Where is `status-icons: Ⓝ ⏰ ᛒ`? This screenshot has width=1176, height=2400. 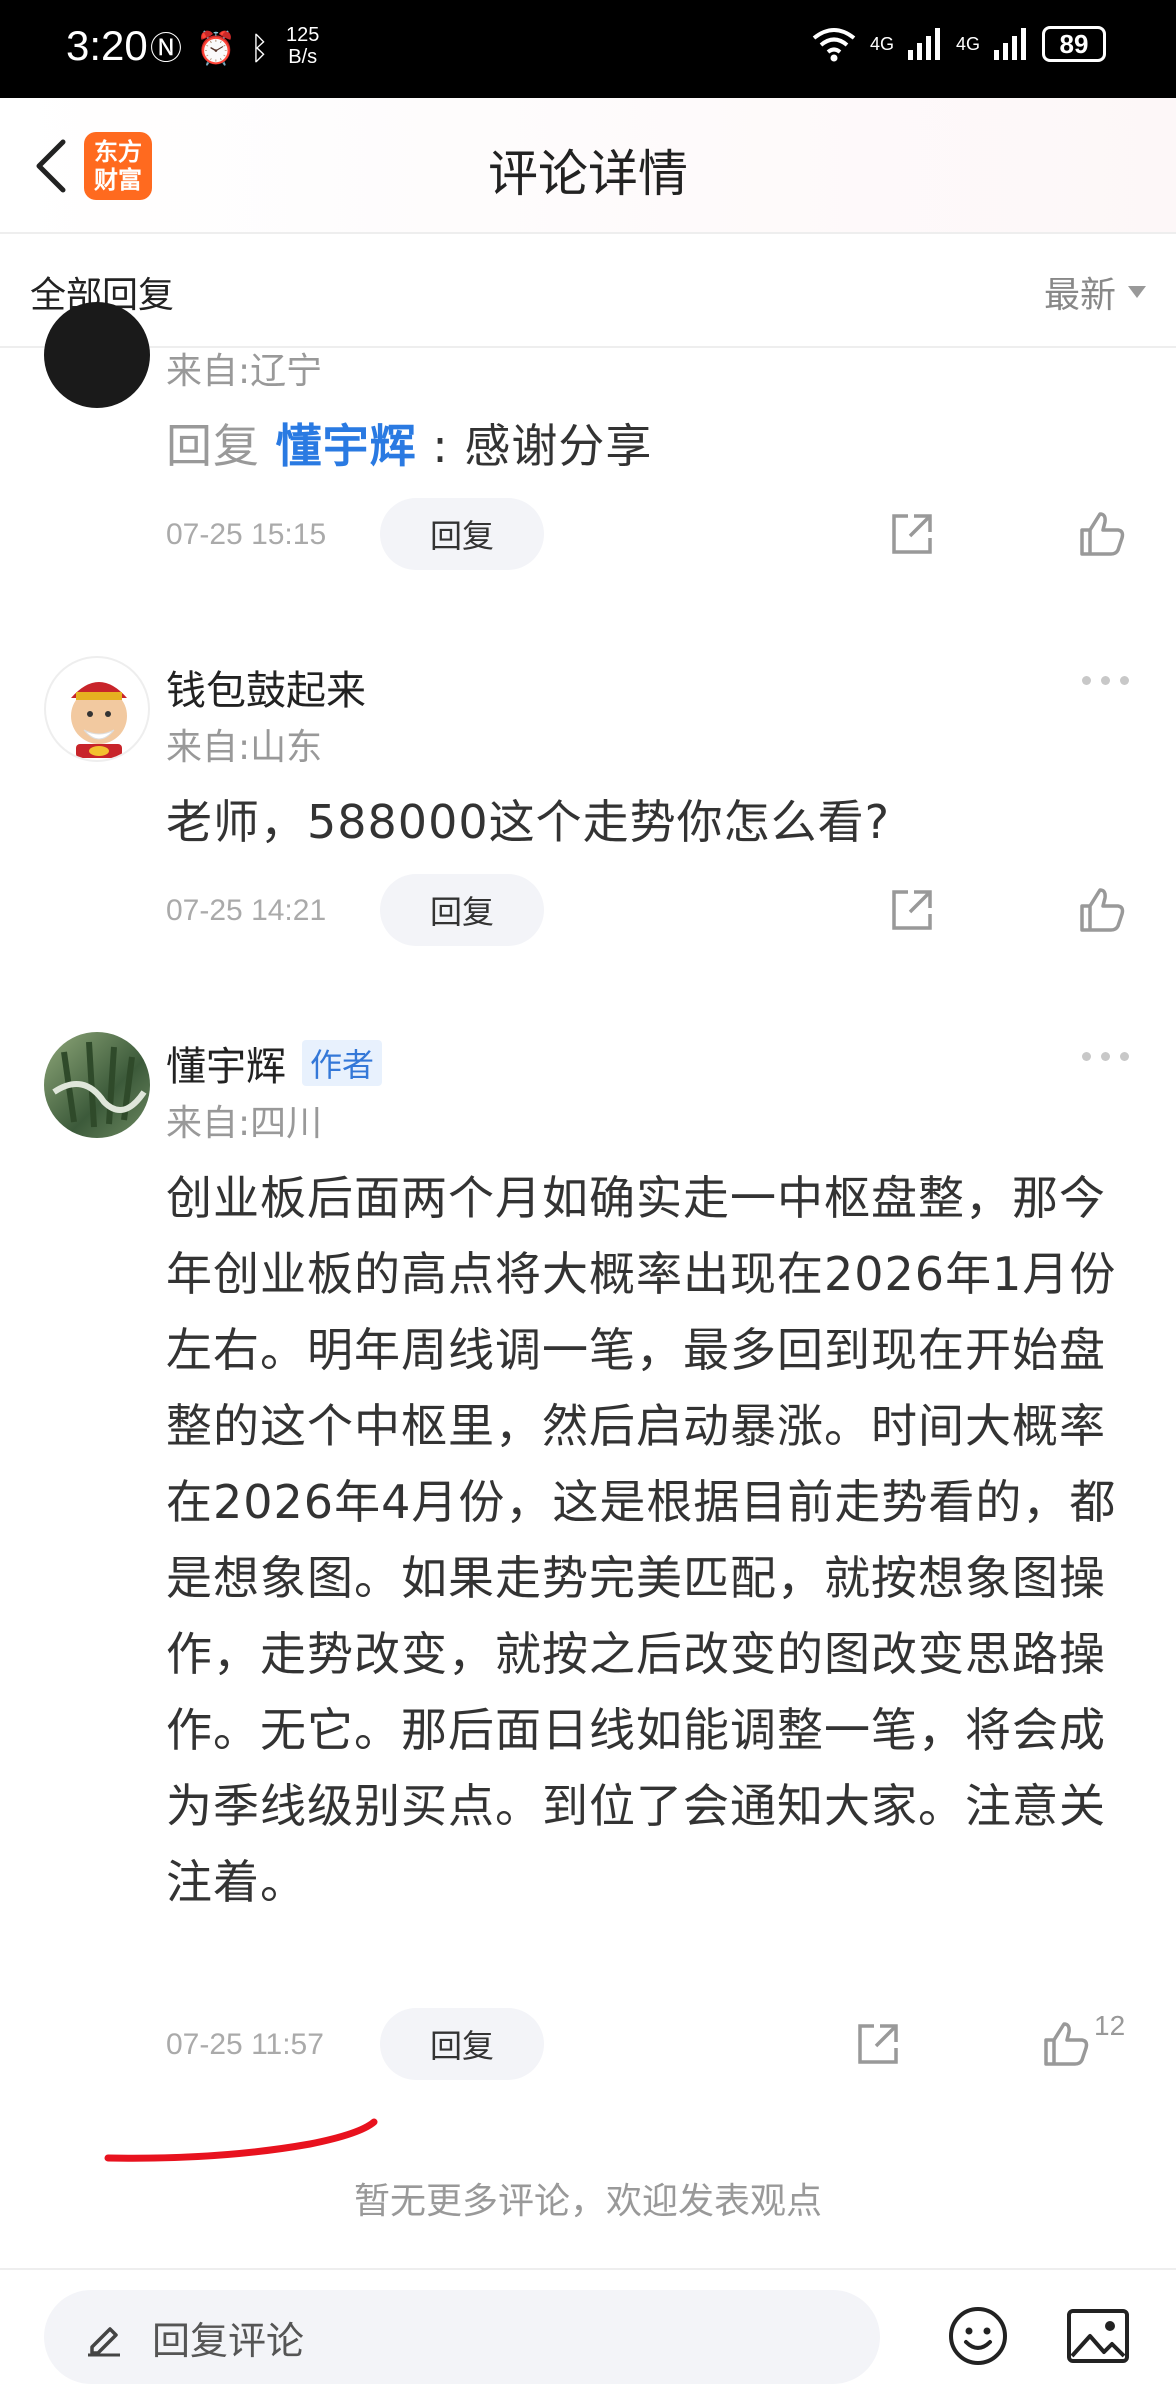 status-icons: Ⓝ ⏰ ᛒ is located at coordinates (209, 48).